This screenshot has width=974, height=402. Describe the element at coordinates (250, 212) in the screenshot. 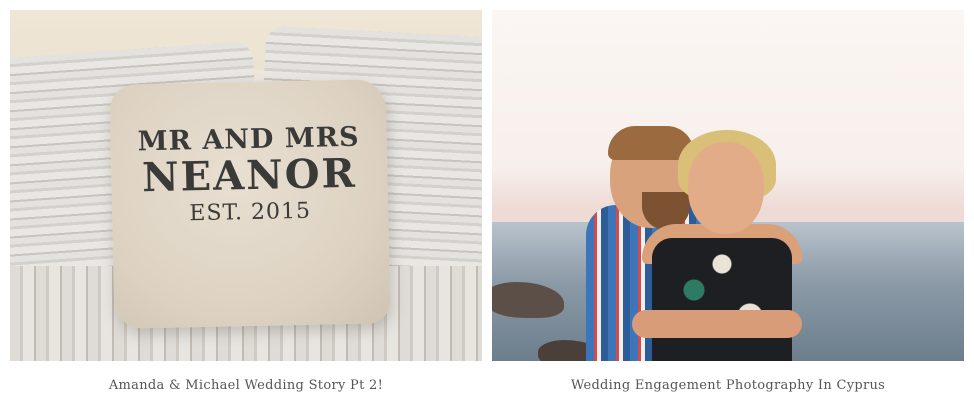

I see `cushion-text-line3: EST. 2015` at that location.